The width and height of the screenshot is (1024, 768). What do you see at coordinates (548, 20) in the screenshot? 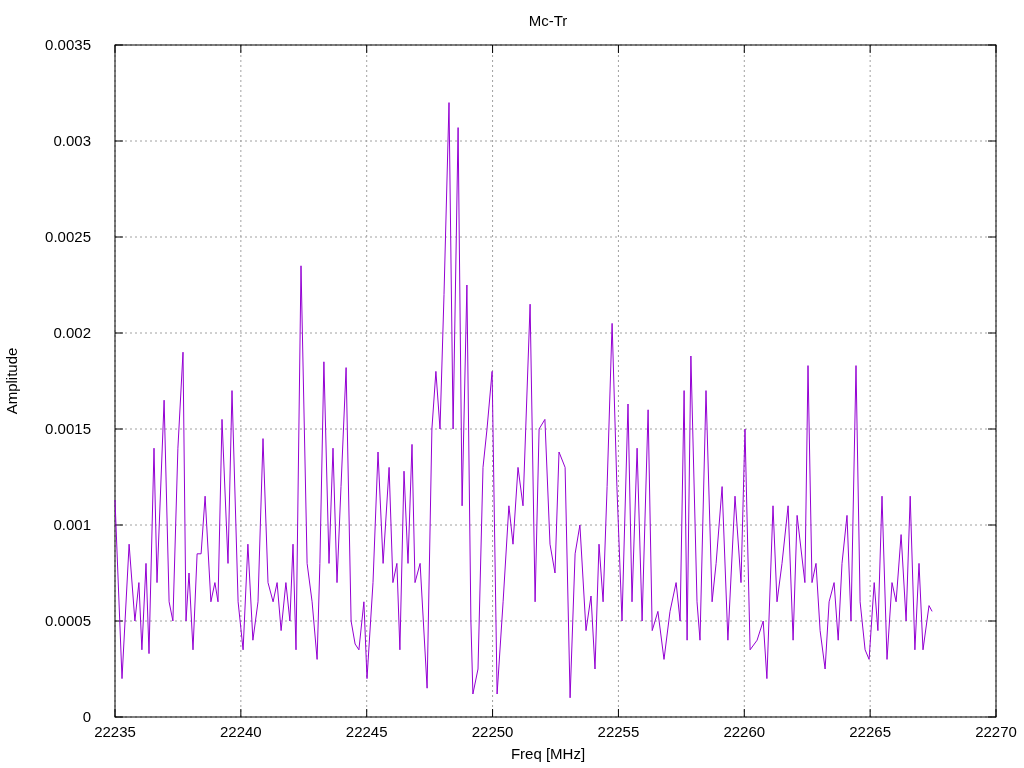
I see `chart-title: Mc-Tr` at bounding box center [548, 20].